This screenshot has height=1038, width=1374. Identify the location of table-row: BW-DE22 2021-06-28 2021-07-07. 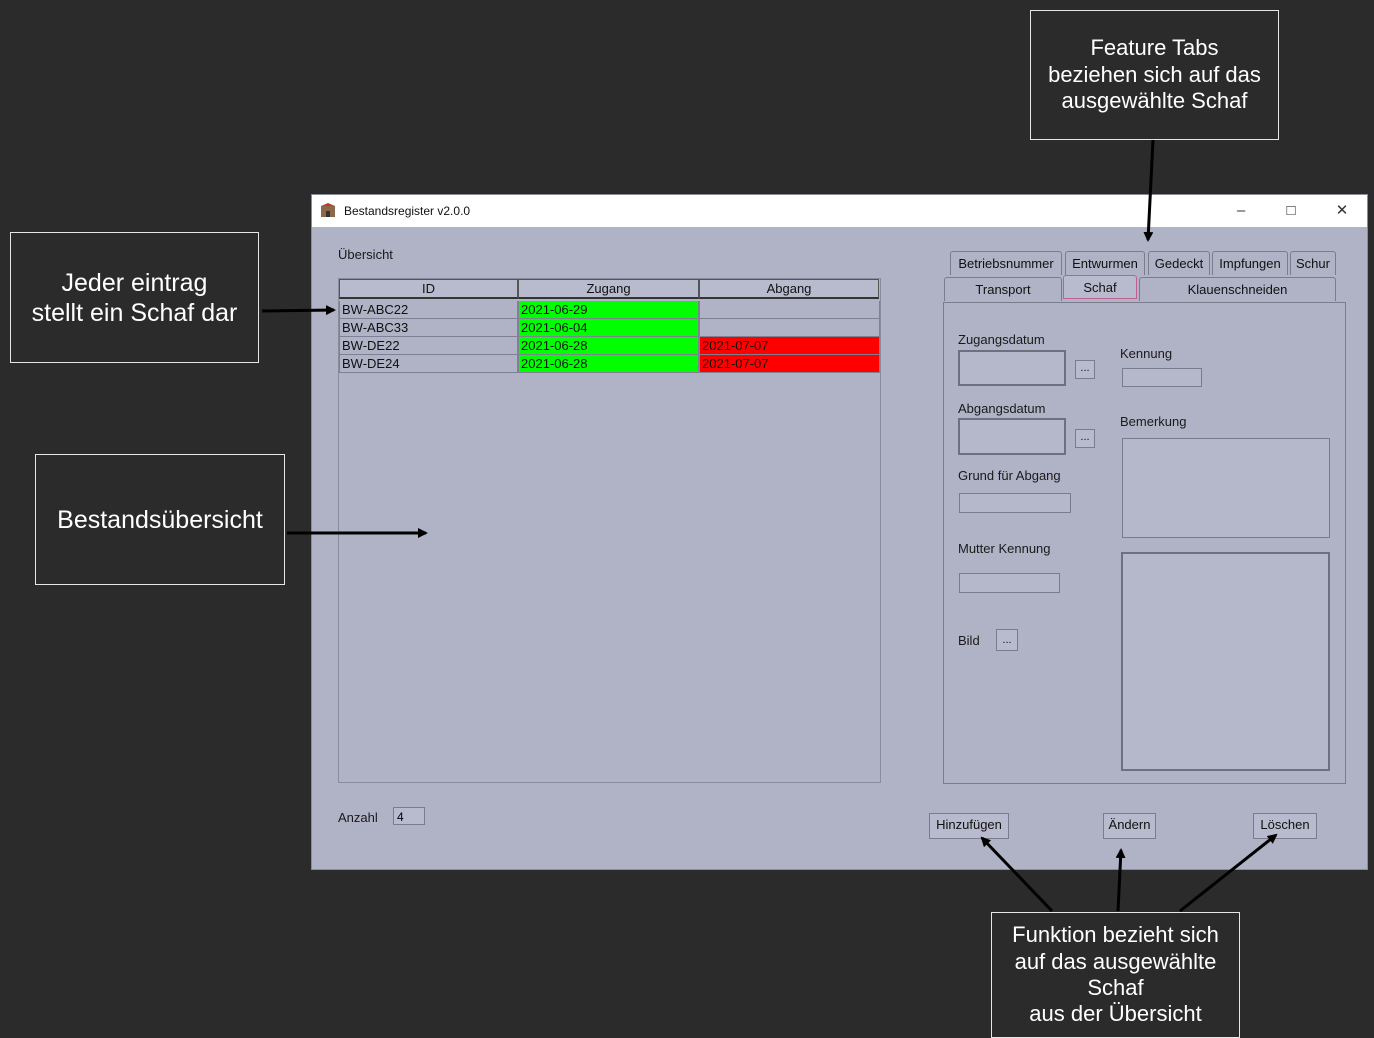
(609, 346).